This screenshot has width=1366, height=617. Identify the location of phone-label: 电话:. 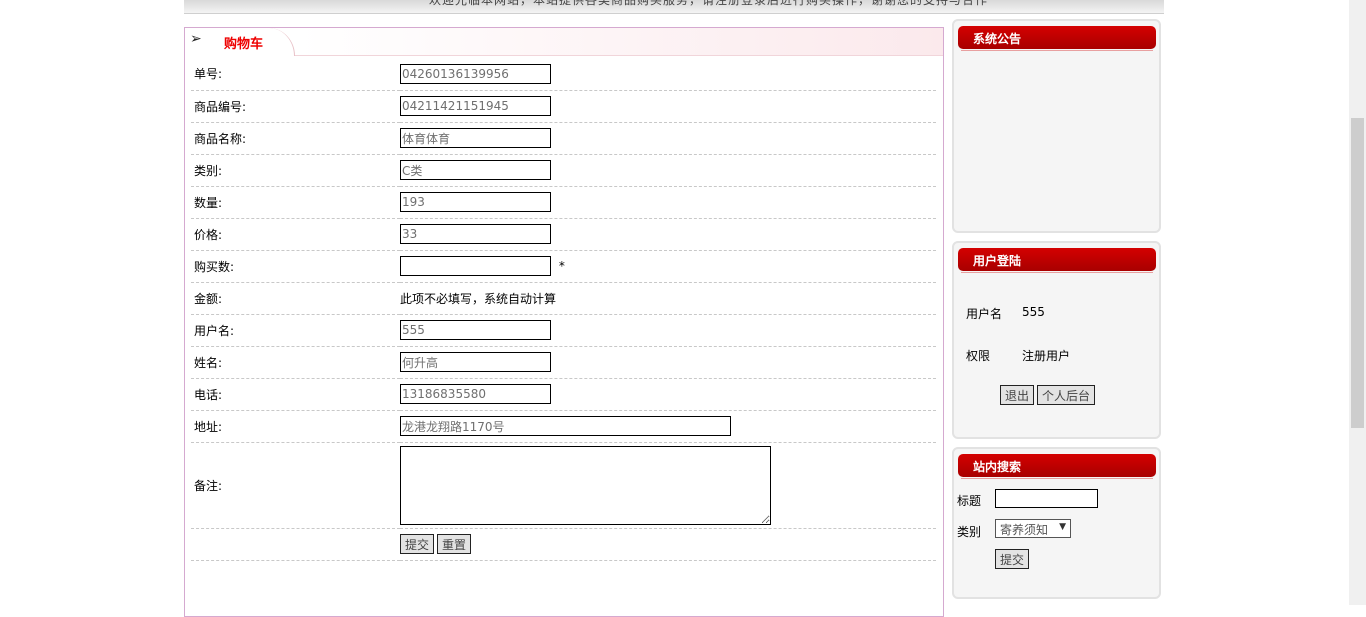
(295, 394).